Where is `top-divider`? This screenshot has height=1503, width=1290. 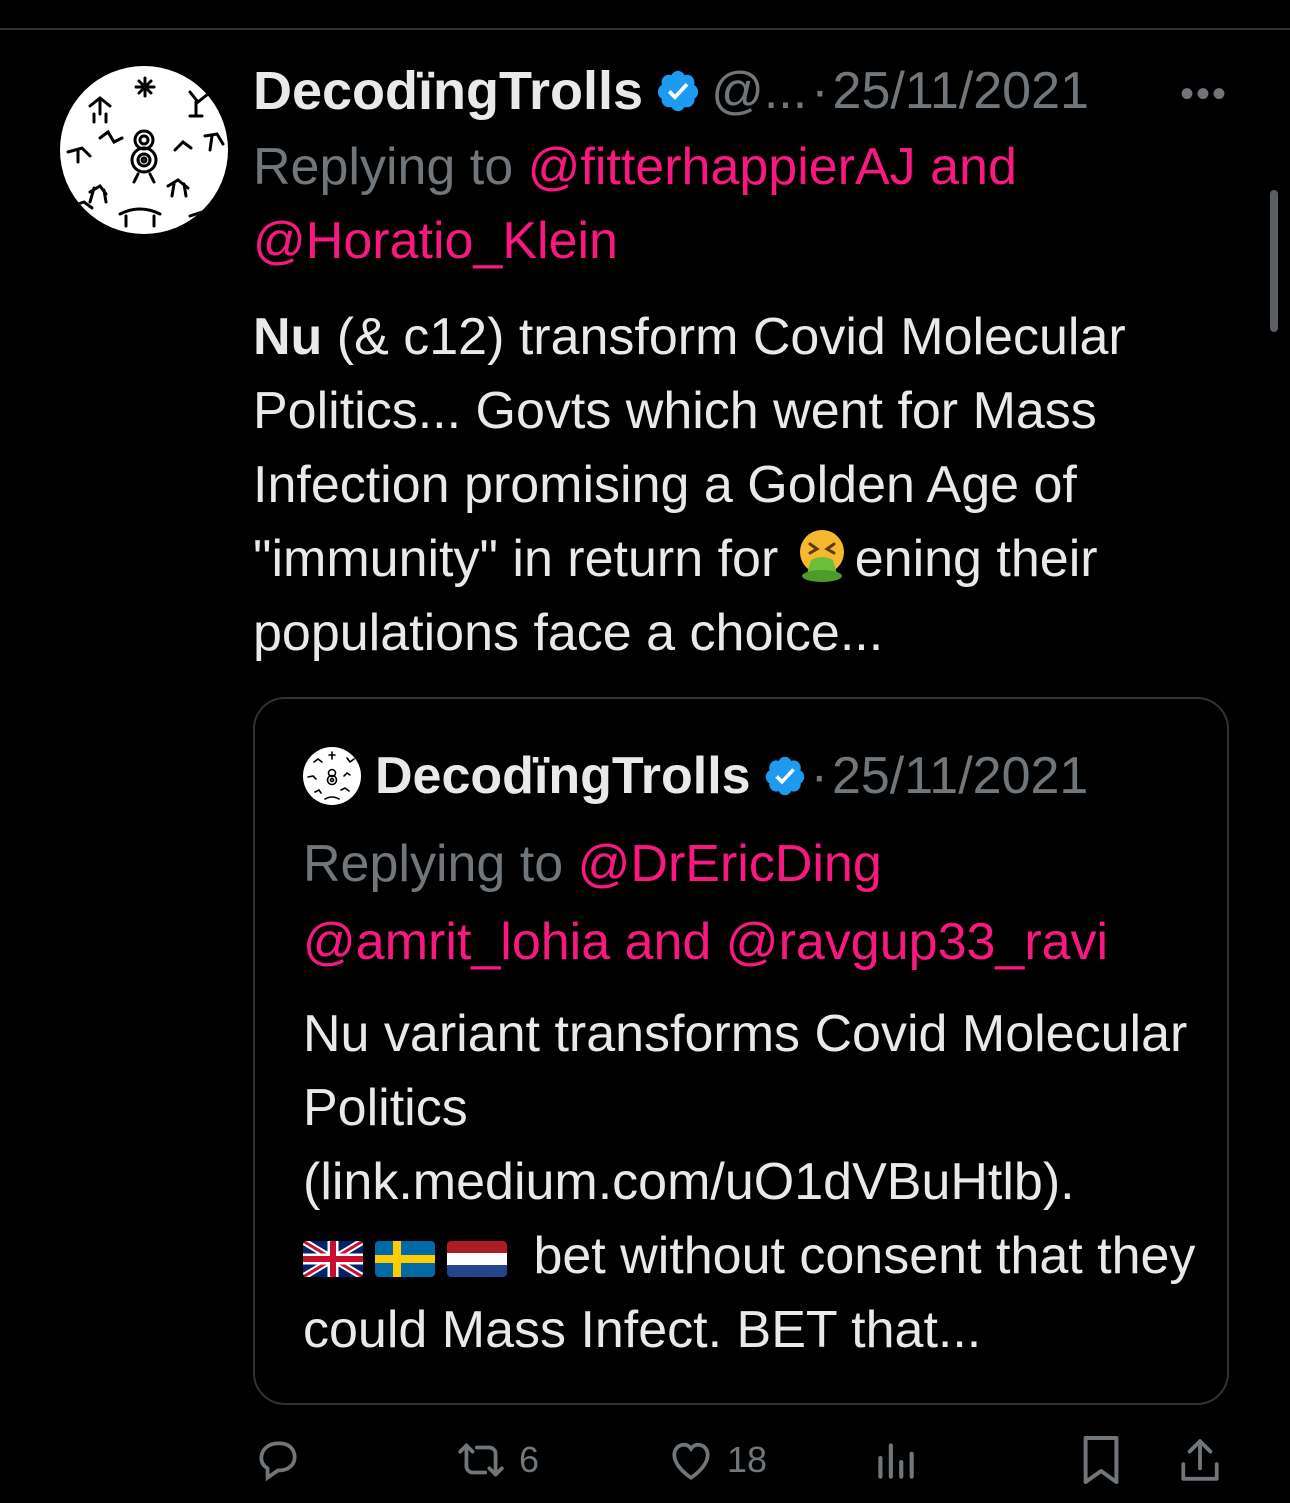 top-divider is located at coordinates (645, 29).